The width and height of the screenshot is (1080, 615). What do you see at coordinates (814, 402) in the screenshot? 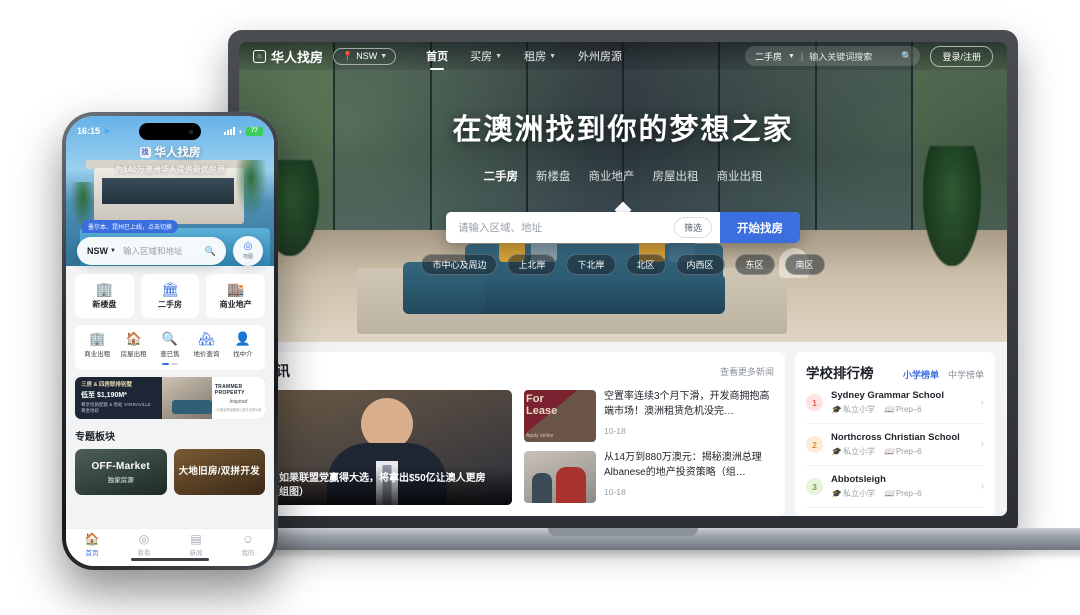
I see `rank-badge: 1` at bounding box center [814, 402].